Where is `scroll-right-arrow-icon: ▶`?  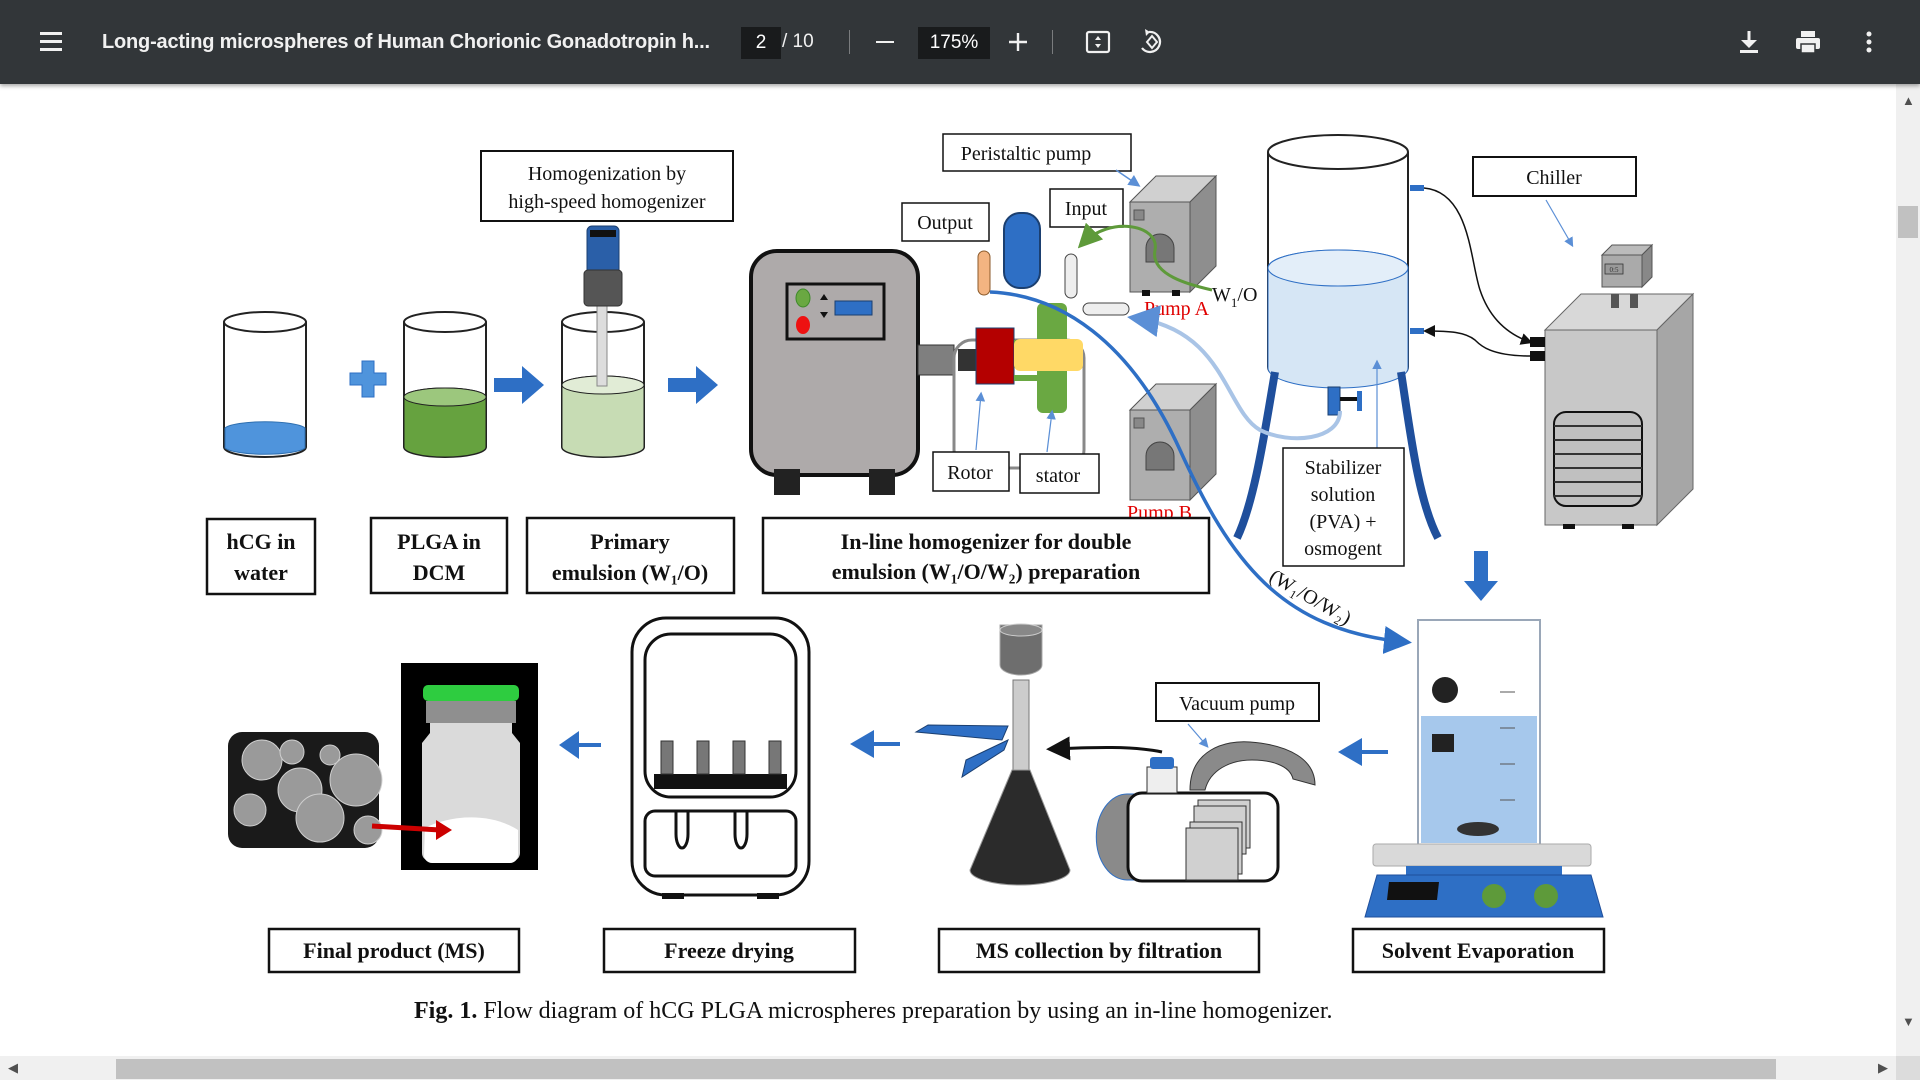
scroll-right-arrow-icon: ▶ is located at coordinates (1883, 1067).